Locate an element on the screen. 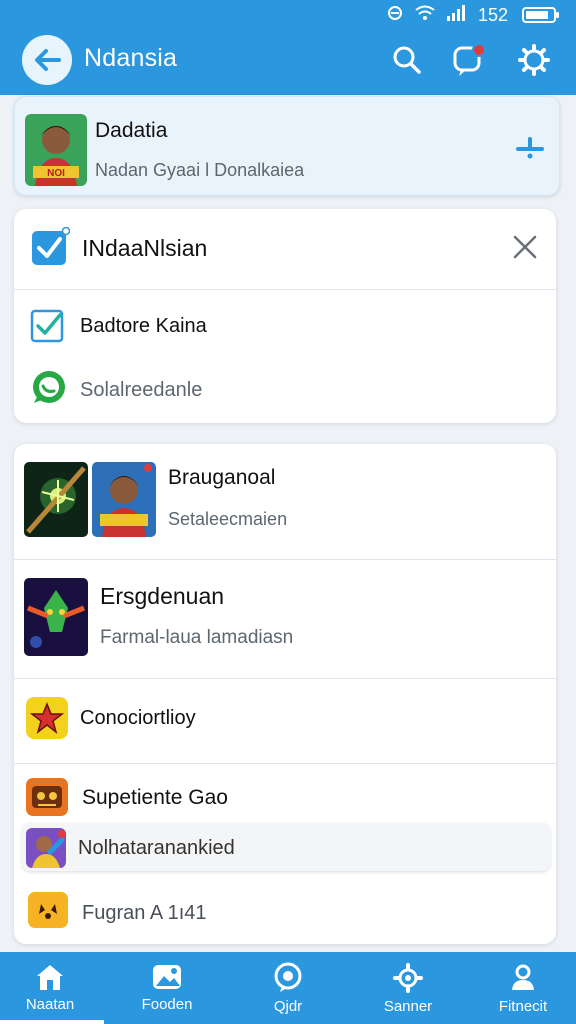 The width and height of the screenshot is (576, 1024). nav-item-chat: Qjdr is located at coordinates (288, 988).